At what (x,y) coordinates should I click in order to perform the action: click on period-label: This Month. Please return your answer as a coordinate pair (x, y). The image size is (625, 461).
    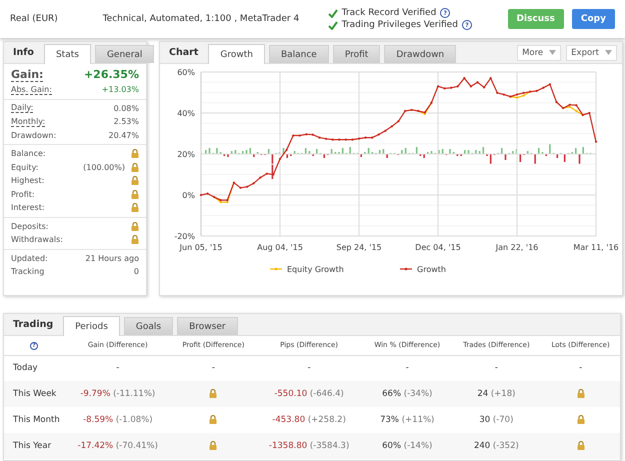
    Looking at the image, I should click on (36, 420).